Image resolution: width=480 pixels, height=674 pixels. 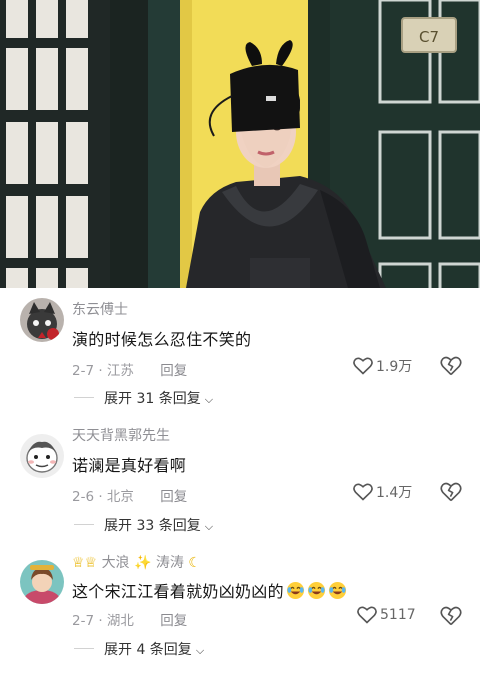 I want to click on like-count: 1.9万, so click(x=394, y=367).